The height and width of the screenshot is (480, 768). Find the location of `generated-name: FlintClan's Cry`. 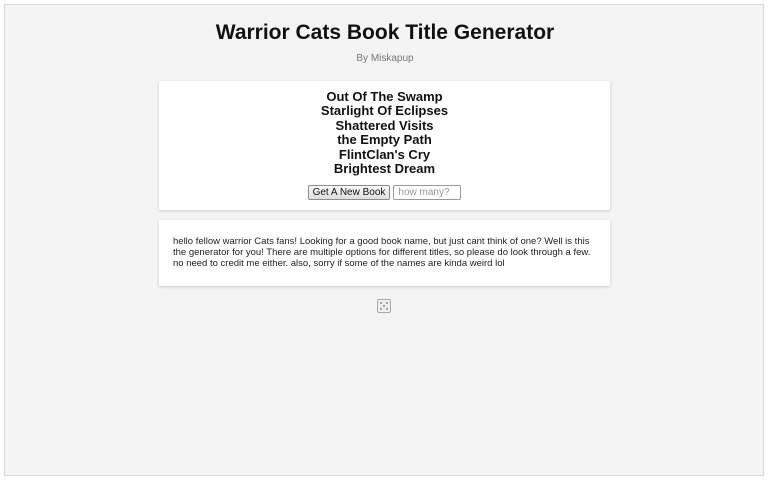

generated-name: FlintClan's Cry is located at coordinates (384, 154).